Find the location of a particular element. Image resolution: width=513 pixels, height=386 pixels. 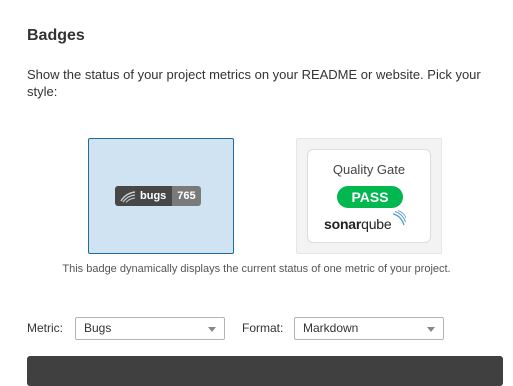

quality-gate-badge-option: Quality Gate PASS sonar qube is located at coordinates (369, 196).